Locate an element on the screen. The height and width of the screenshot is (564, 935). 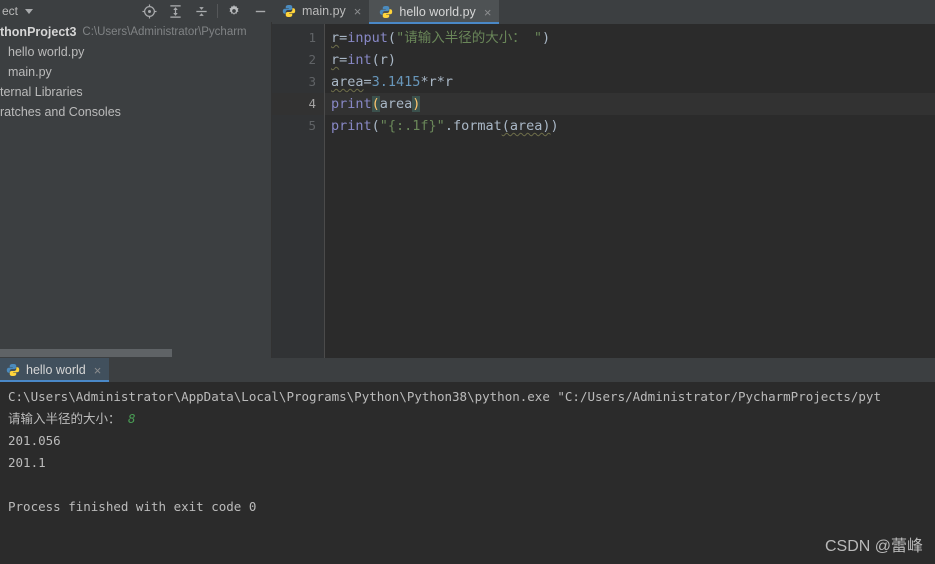
minimize-icon is located at coordinates (260, 11).